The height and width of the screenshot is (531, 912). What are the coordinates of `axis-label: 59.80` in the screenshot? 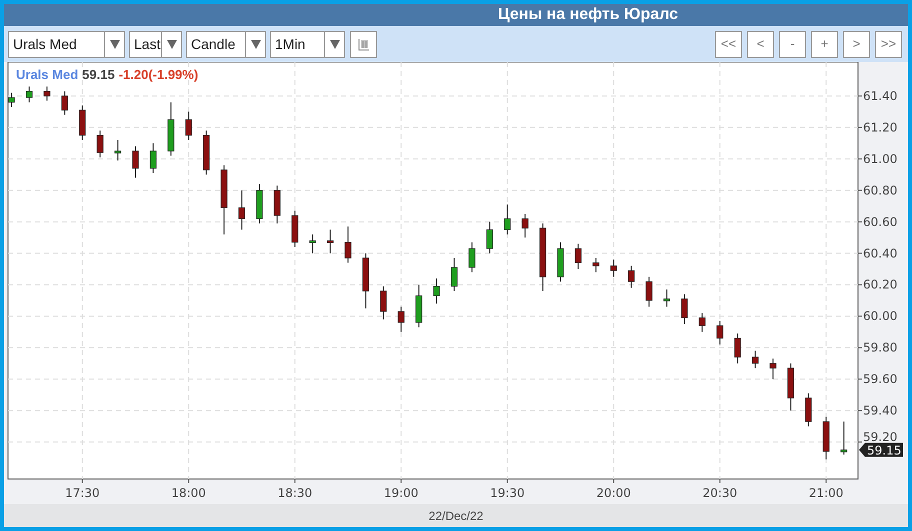 It's located at (880, 347).